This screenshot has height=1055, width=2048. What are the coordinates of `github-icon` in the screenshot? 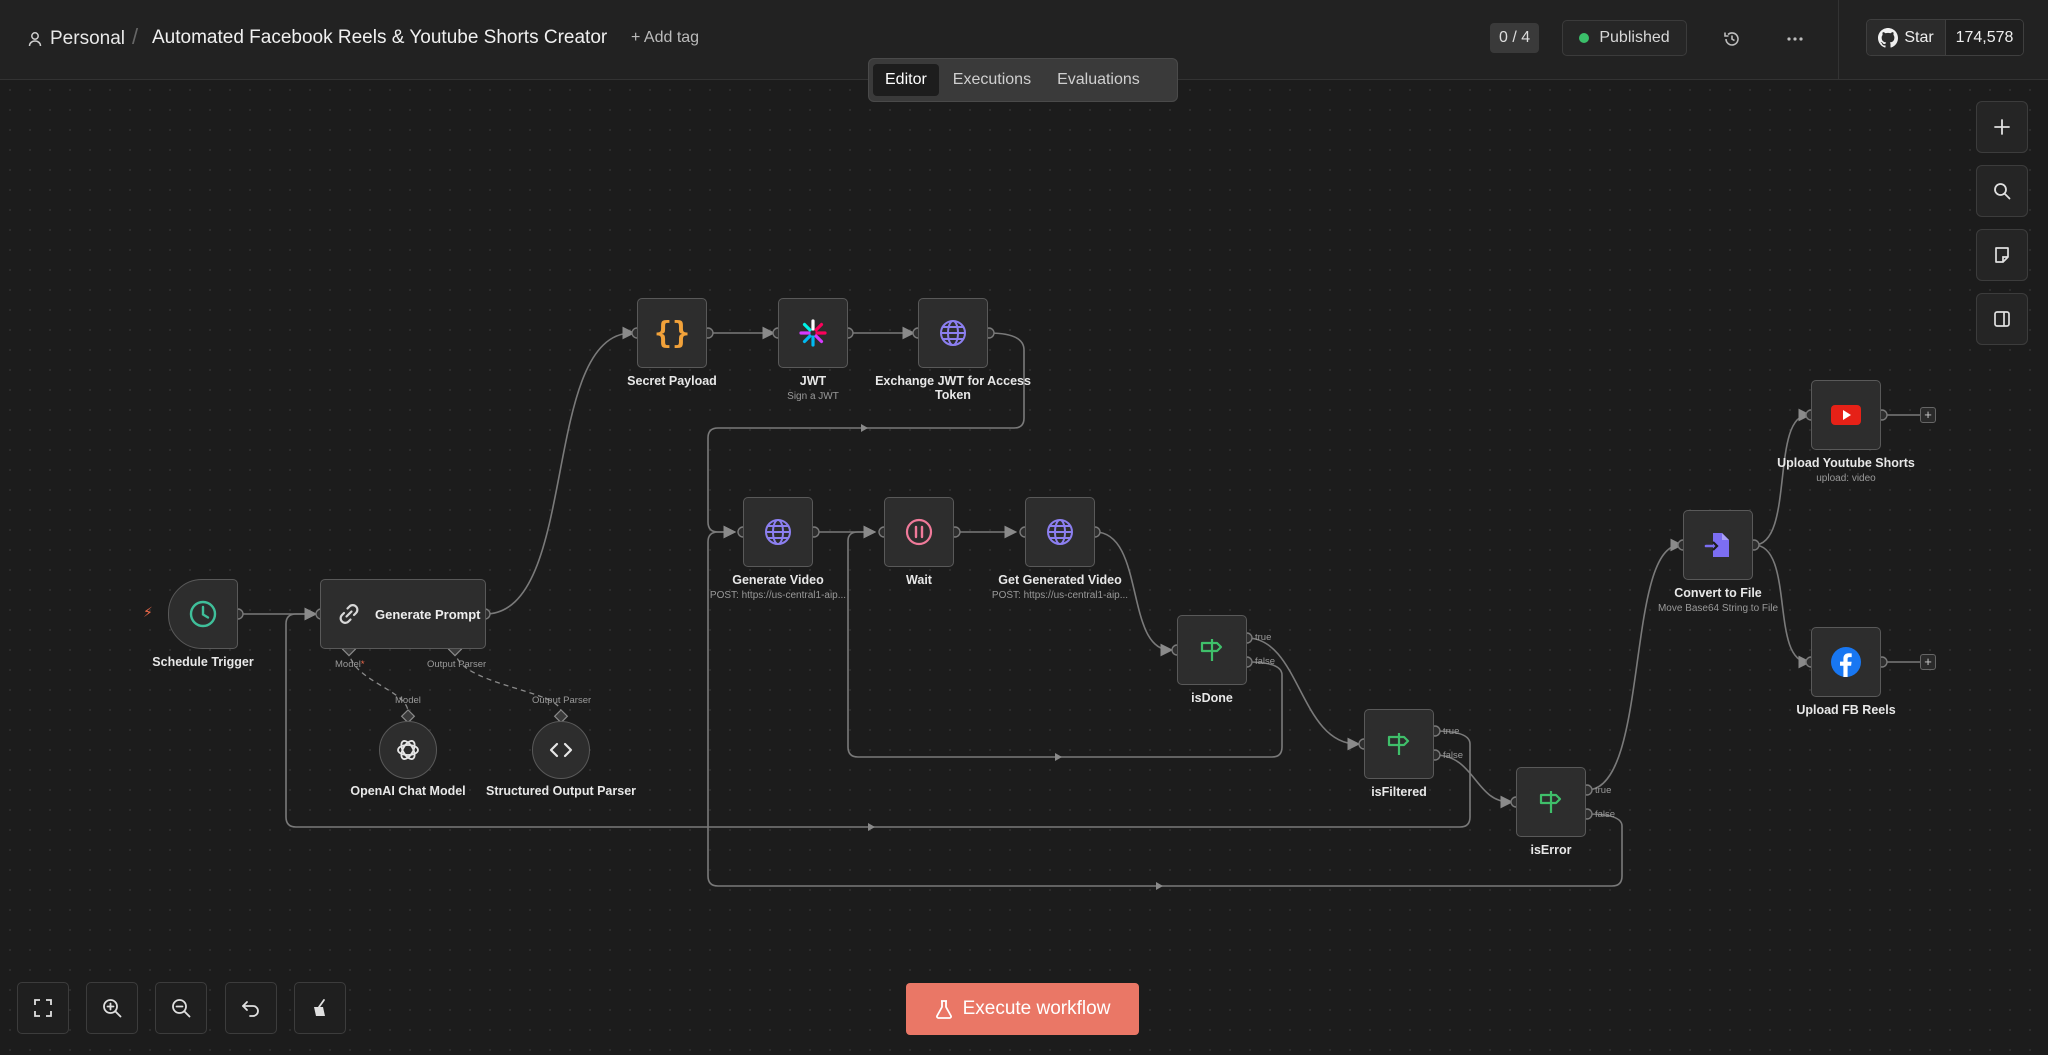 It's located at (1888, 37).